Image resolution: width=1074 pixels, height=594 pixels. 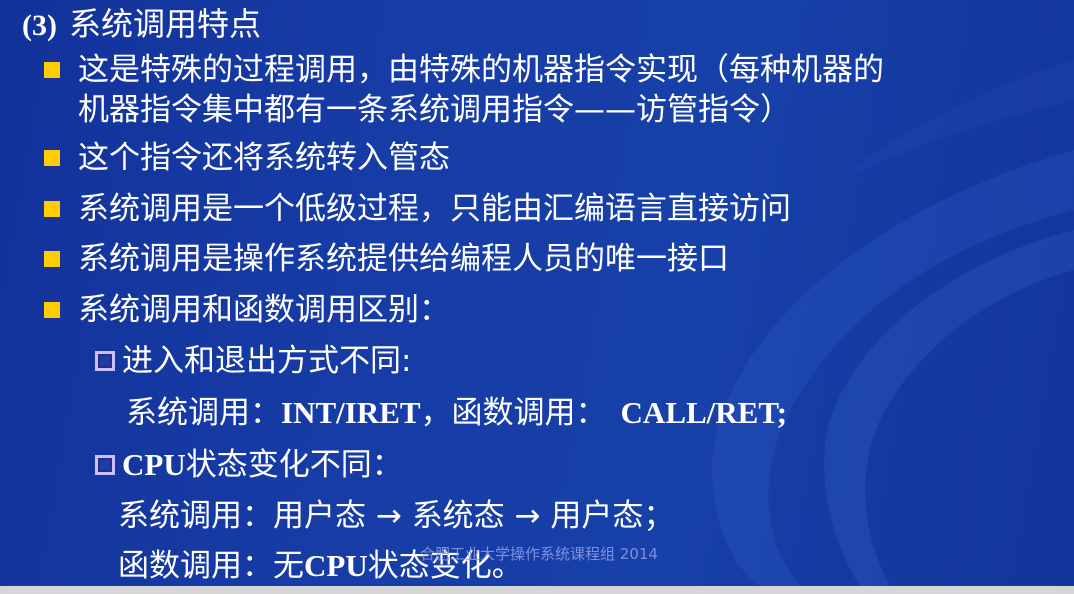 I want to click on detail-pre: 无, so click(x=288, y=566).